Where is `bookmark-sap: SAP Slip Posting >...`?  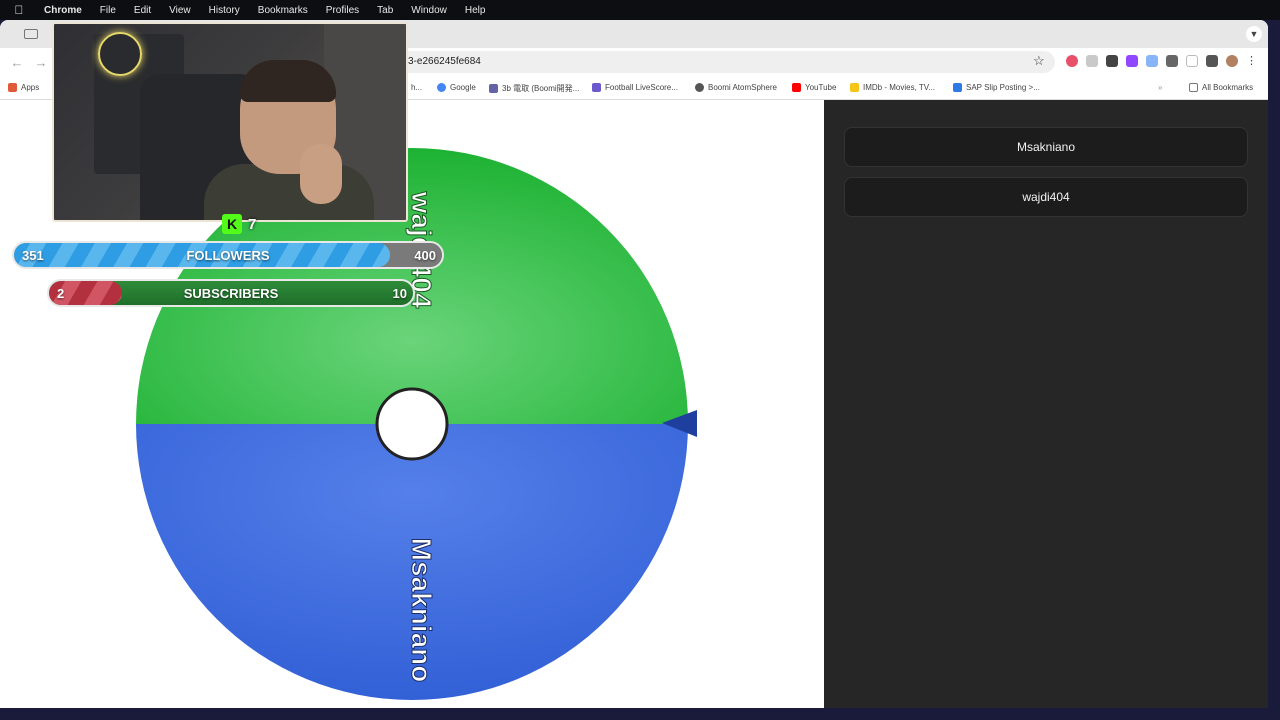
bookmark-sap: SAP Slip Posting >... is located at coordinates (996, 87).